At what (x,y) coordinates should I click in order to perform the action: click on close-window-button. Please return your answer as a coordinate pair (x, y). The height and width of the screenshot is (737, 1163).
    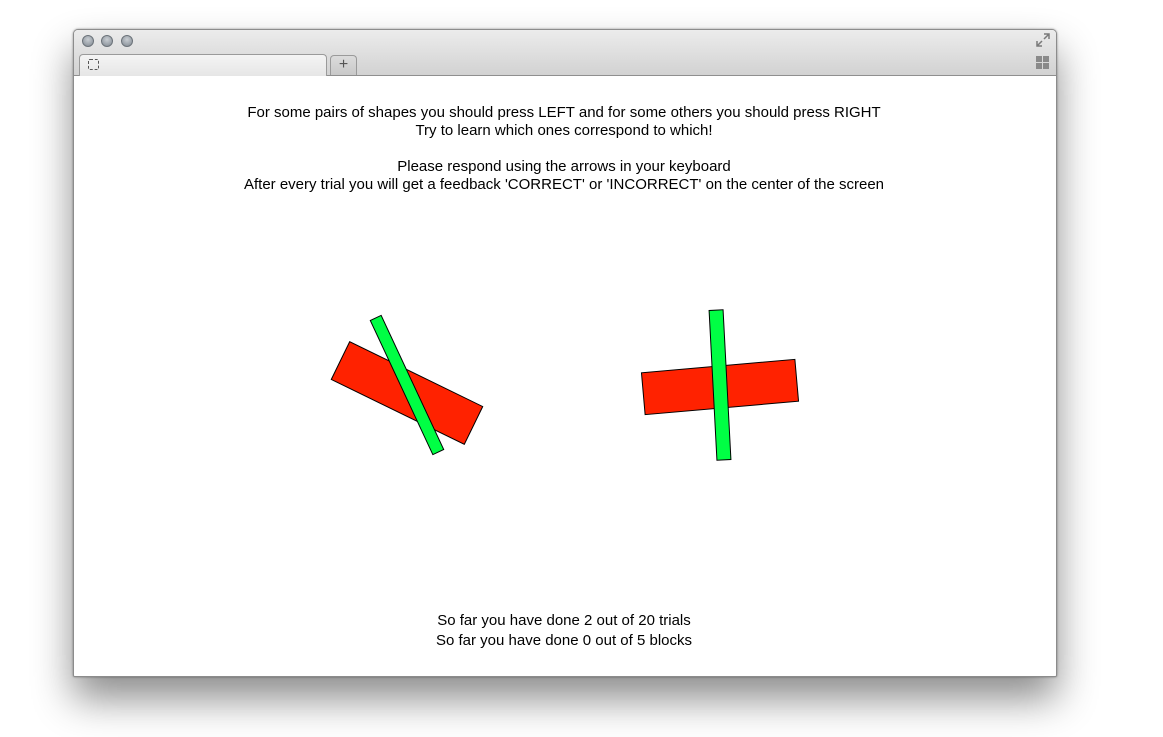
    Looking at the image, I should click on (88, 41).